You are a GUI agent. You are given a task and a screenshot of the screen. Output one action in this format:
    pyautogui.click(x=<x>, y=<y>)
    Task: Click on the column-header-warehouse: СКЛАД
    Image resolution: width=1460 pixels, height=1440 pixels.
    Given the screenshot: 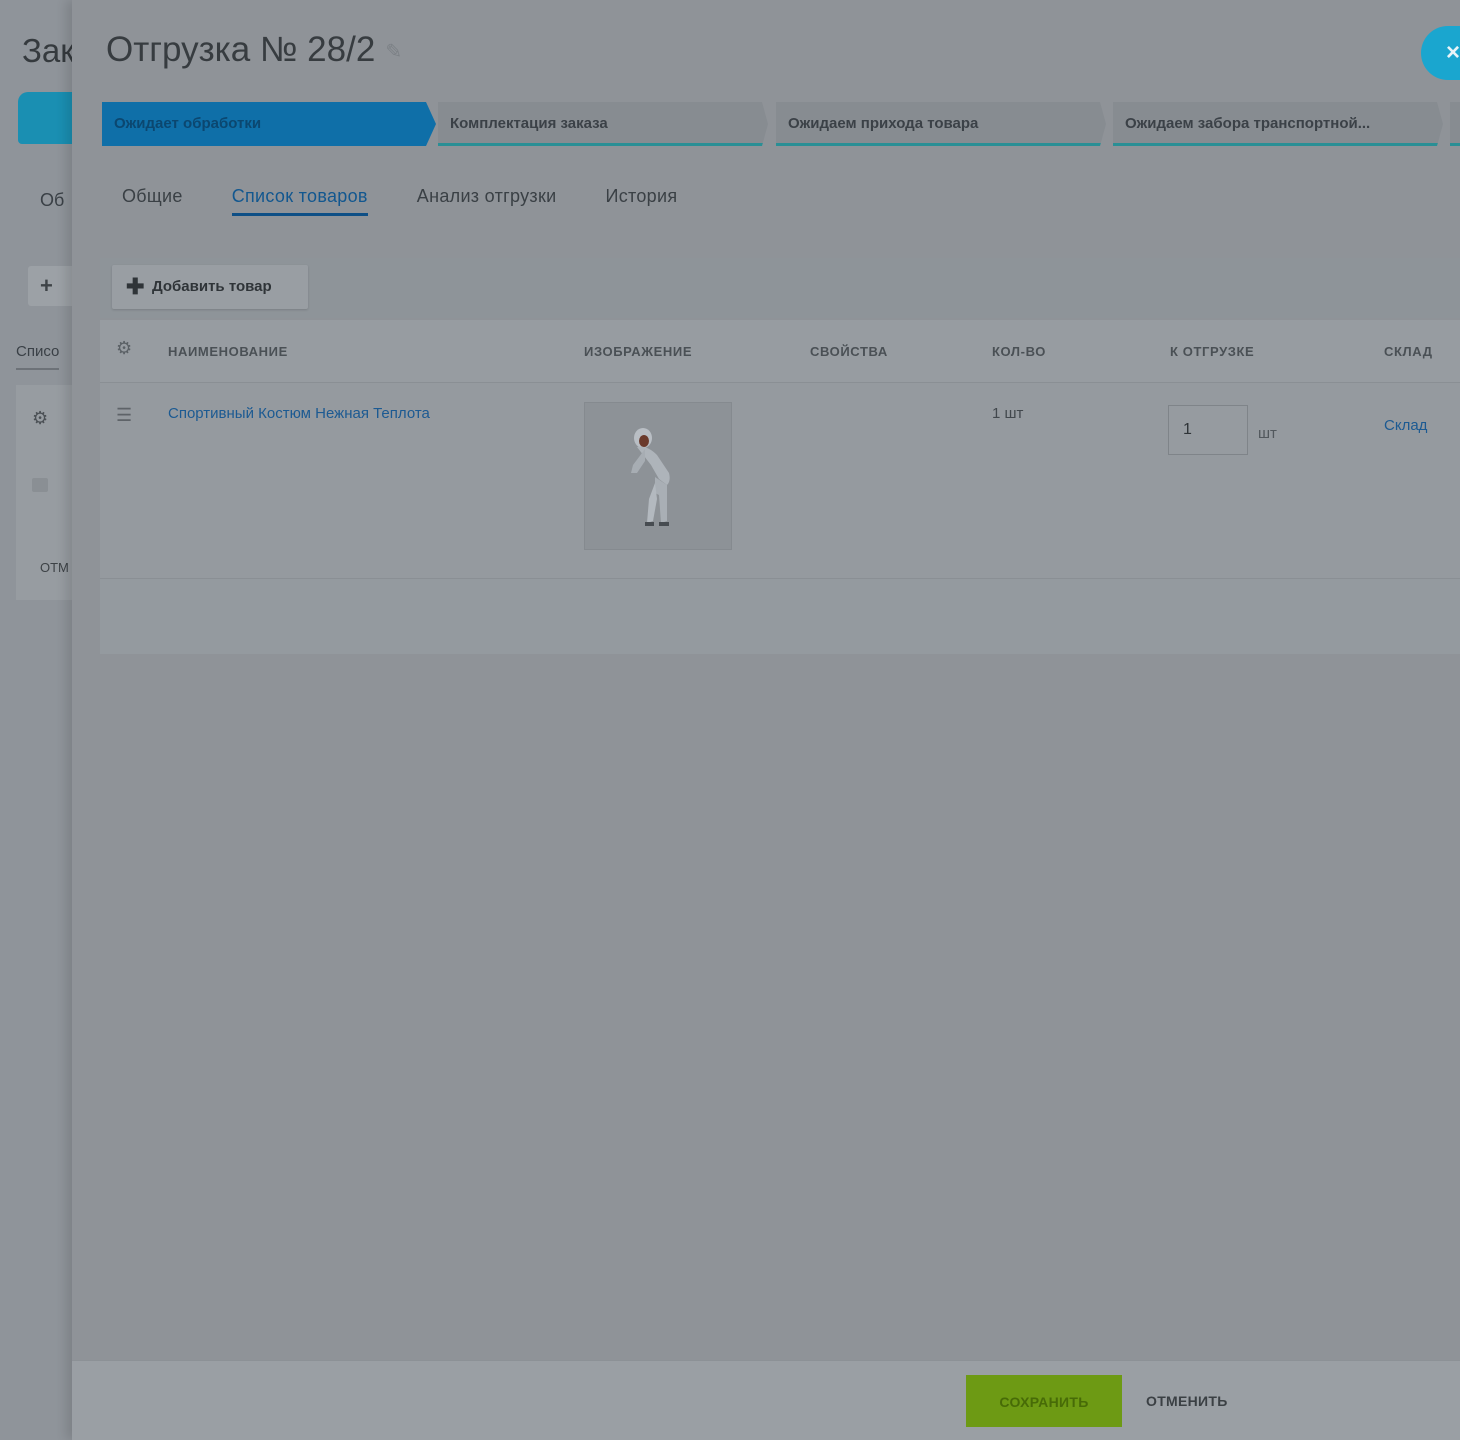 What is the action you would take?
    pyautogui.click(x=1408, y=351)
    